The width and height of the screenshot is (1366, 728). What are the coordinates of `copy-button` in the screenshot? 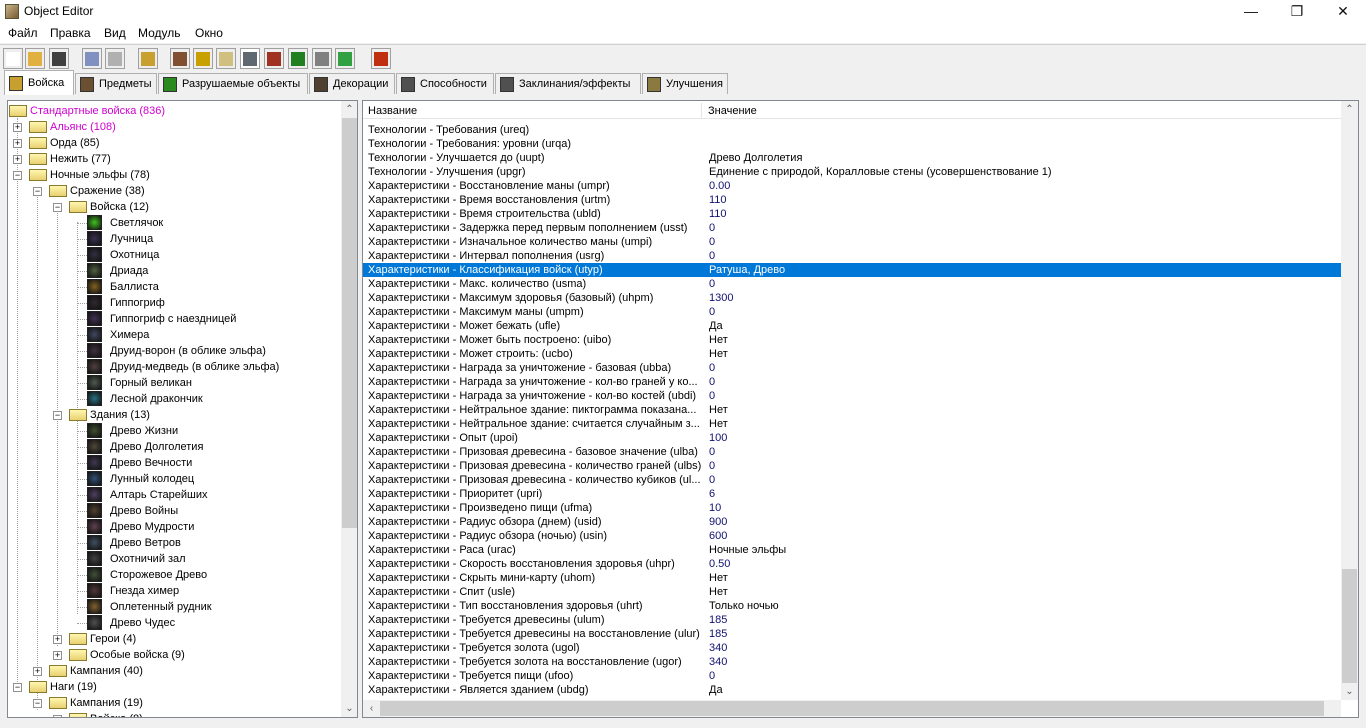 It's located at (92, 58).